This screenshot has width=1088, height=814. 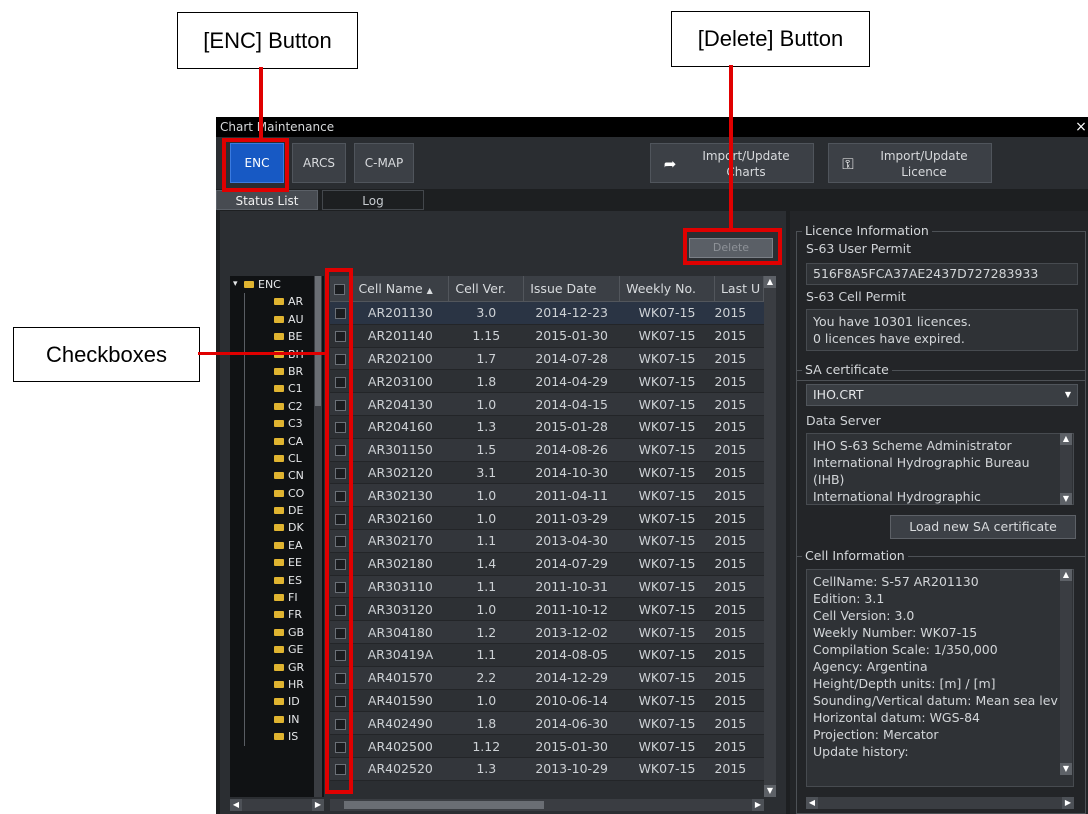 What do you see at coordinates (770, 536) in the screenshot?
I see `grid-vertical-scrollbar: ▲ ▼` at bounding box center [770, 536].